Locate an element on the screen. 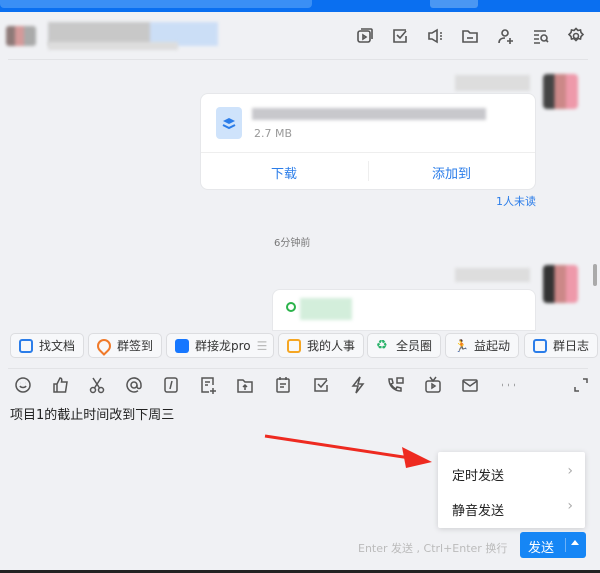 Image resolution: width=600 pixels, height=573 pixels. folder-icon is located at coordinates (470, 36).